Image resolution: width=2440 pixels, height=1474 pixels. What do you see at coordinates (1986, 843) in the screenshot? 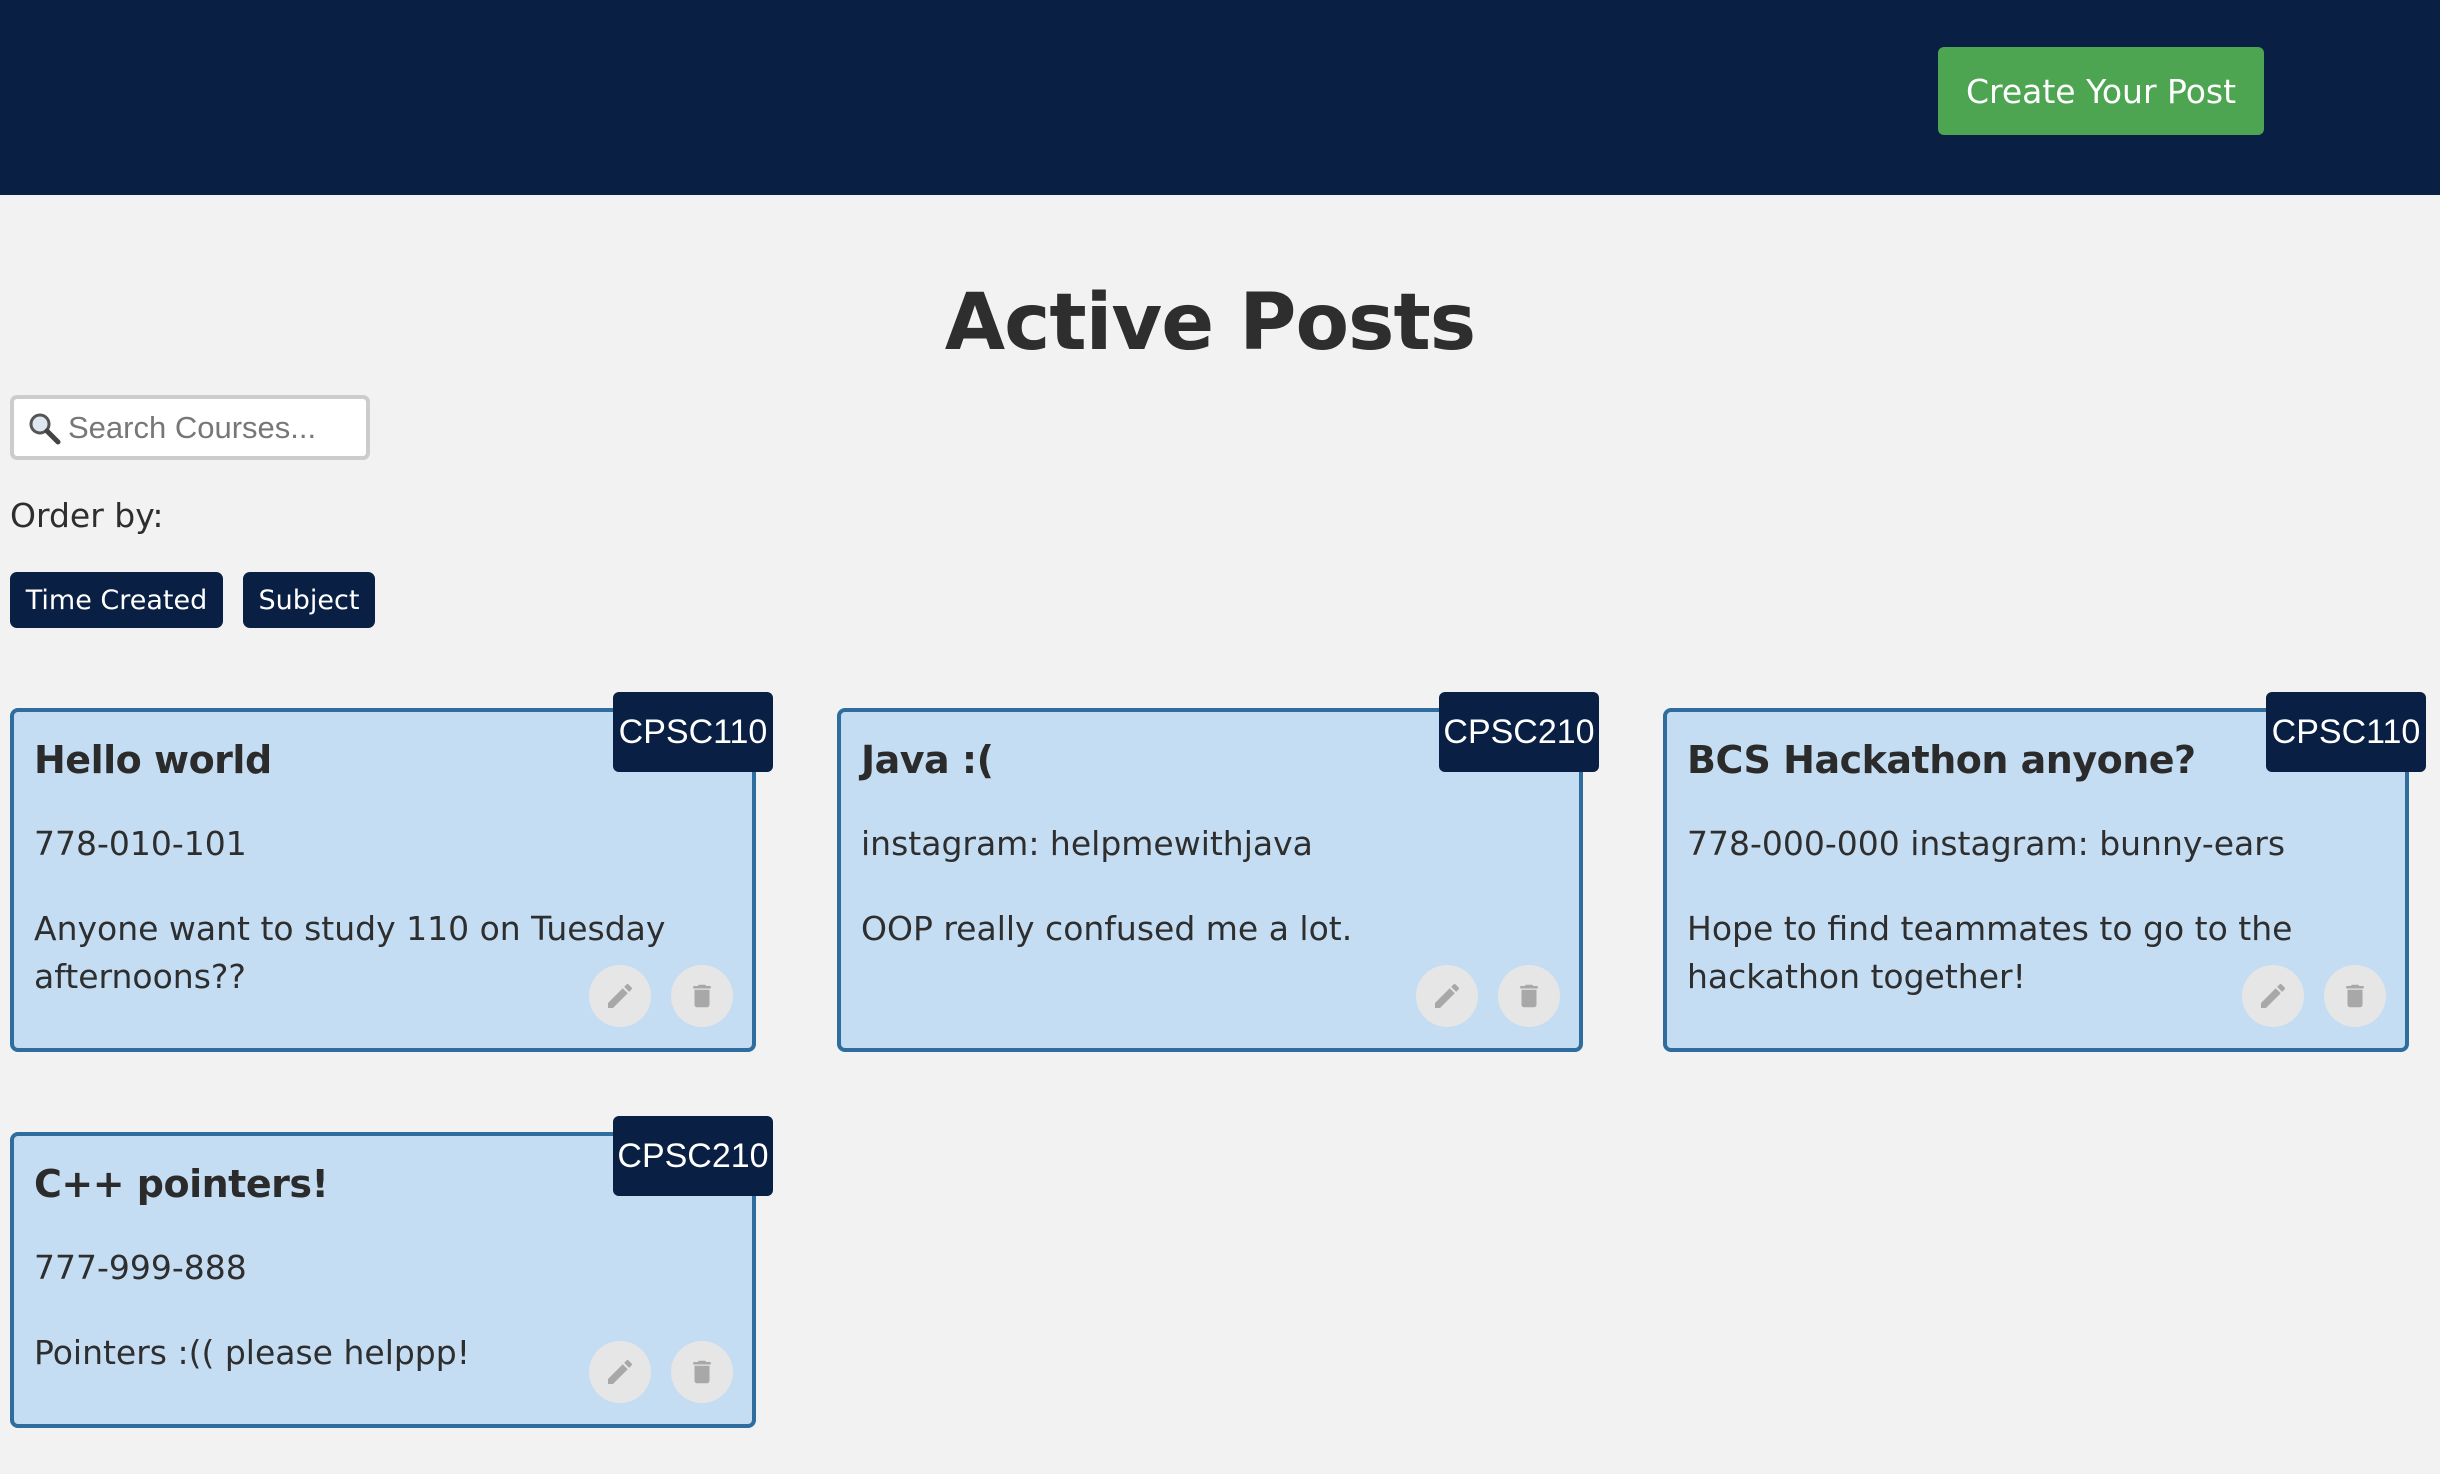
I see `post-contact: 778-000-000 instagram: bunny-ears` at bounding box center [1986, 843].